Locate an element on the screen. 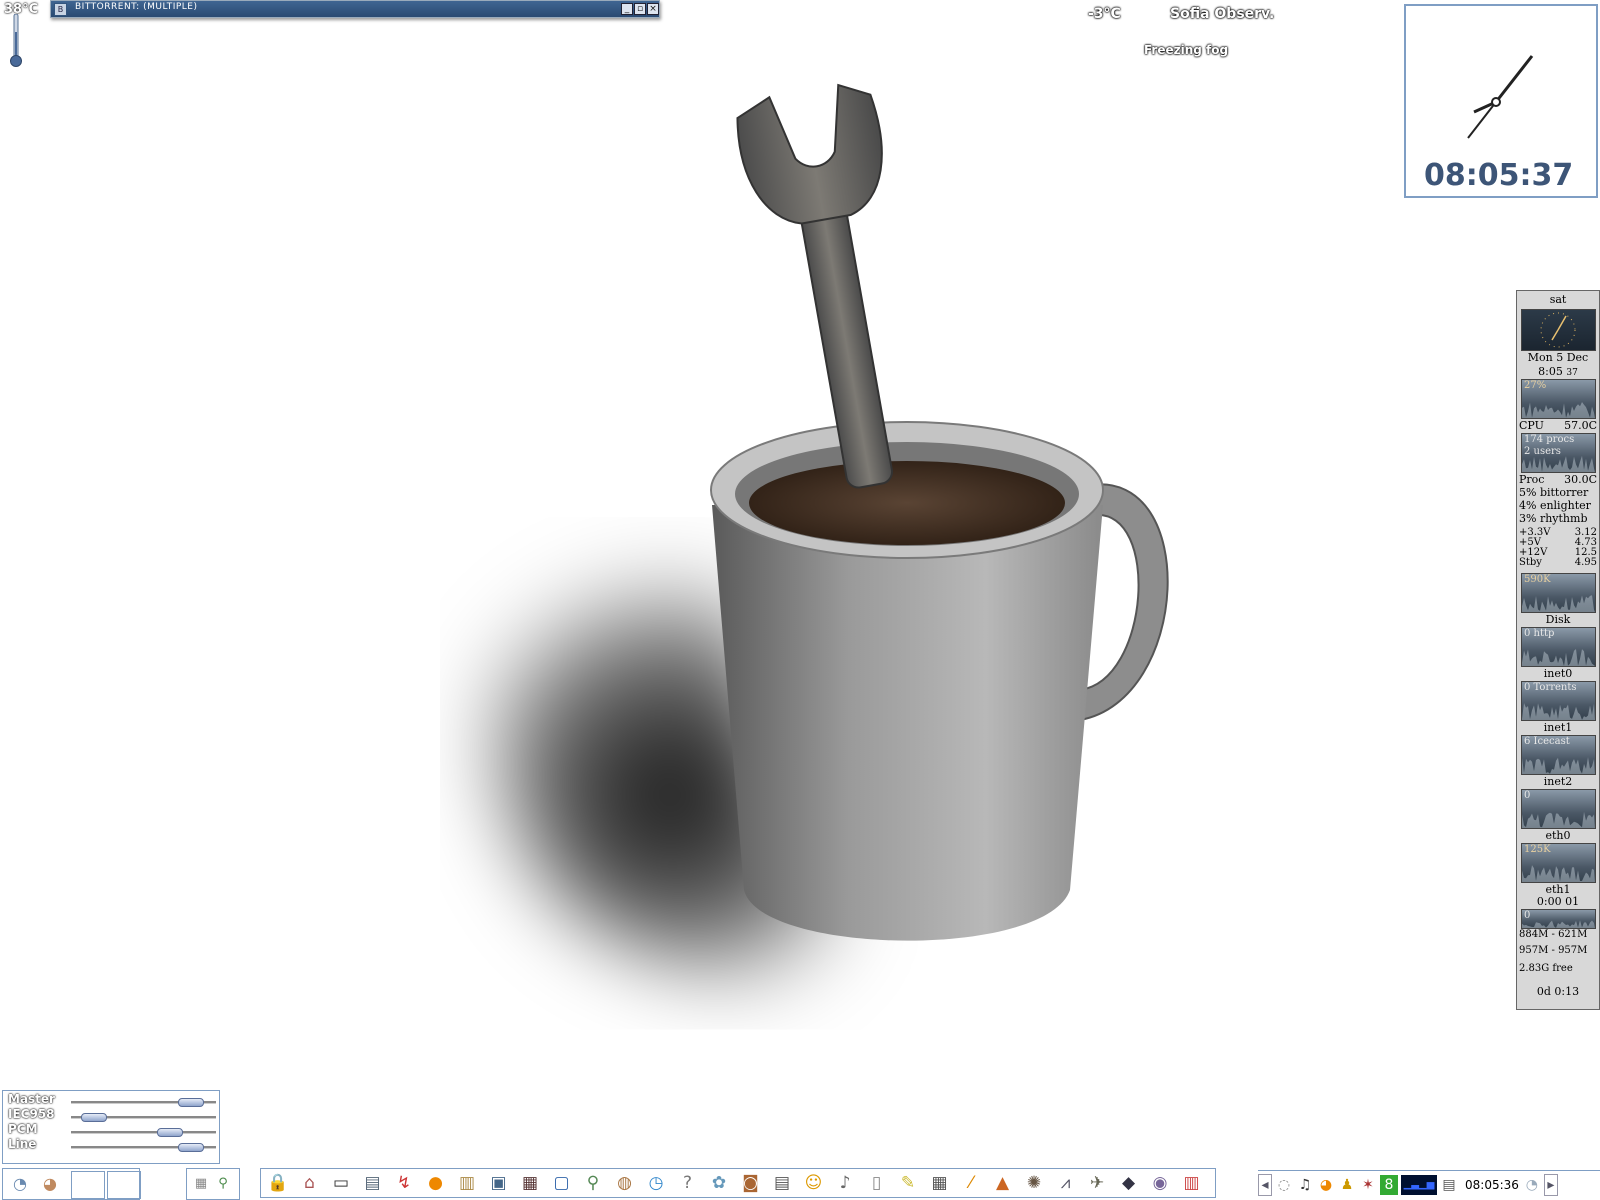 This screenshot has height=1200, width=1600. gk-inet2-label: inet2 is located at coordinates (1558, 781).